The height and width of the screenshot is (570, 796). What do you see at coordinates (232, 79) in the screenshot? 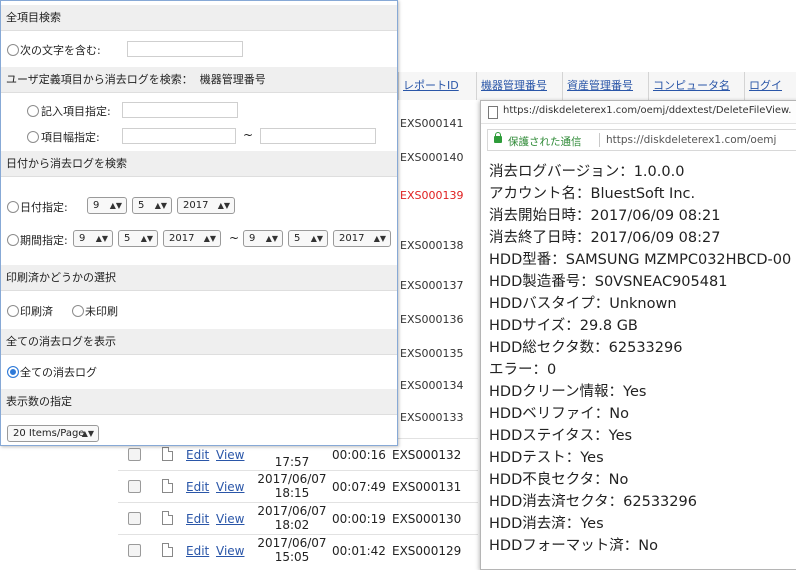
I see `user-defined-field-name: 機器管理番号` at bounding box center [232, 79].